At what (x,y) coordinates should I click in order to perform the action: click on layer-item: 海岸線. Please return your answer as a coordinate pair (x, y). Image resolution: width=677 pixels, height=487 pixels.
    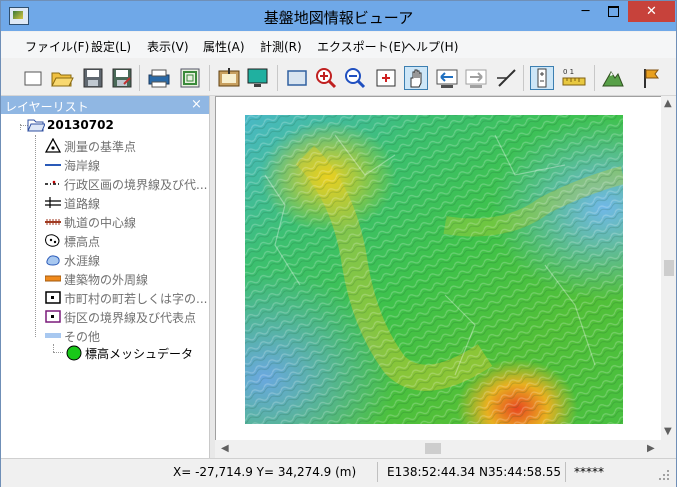
    Looking at the image, I should click on (127, 164).